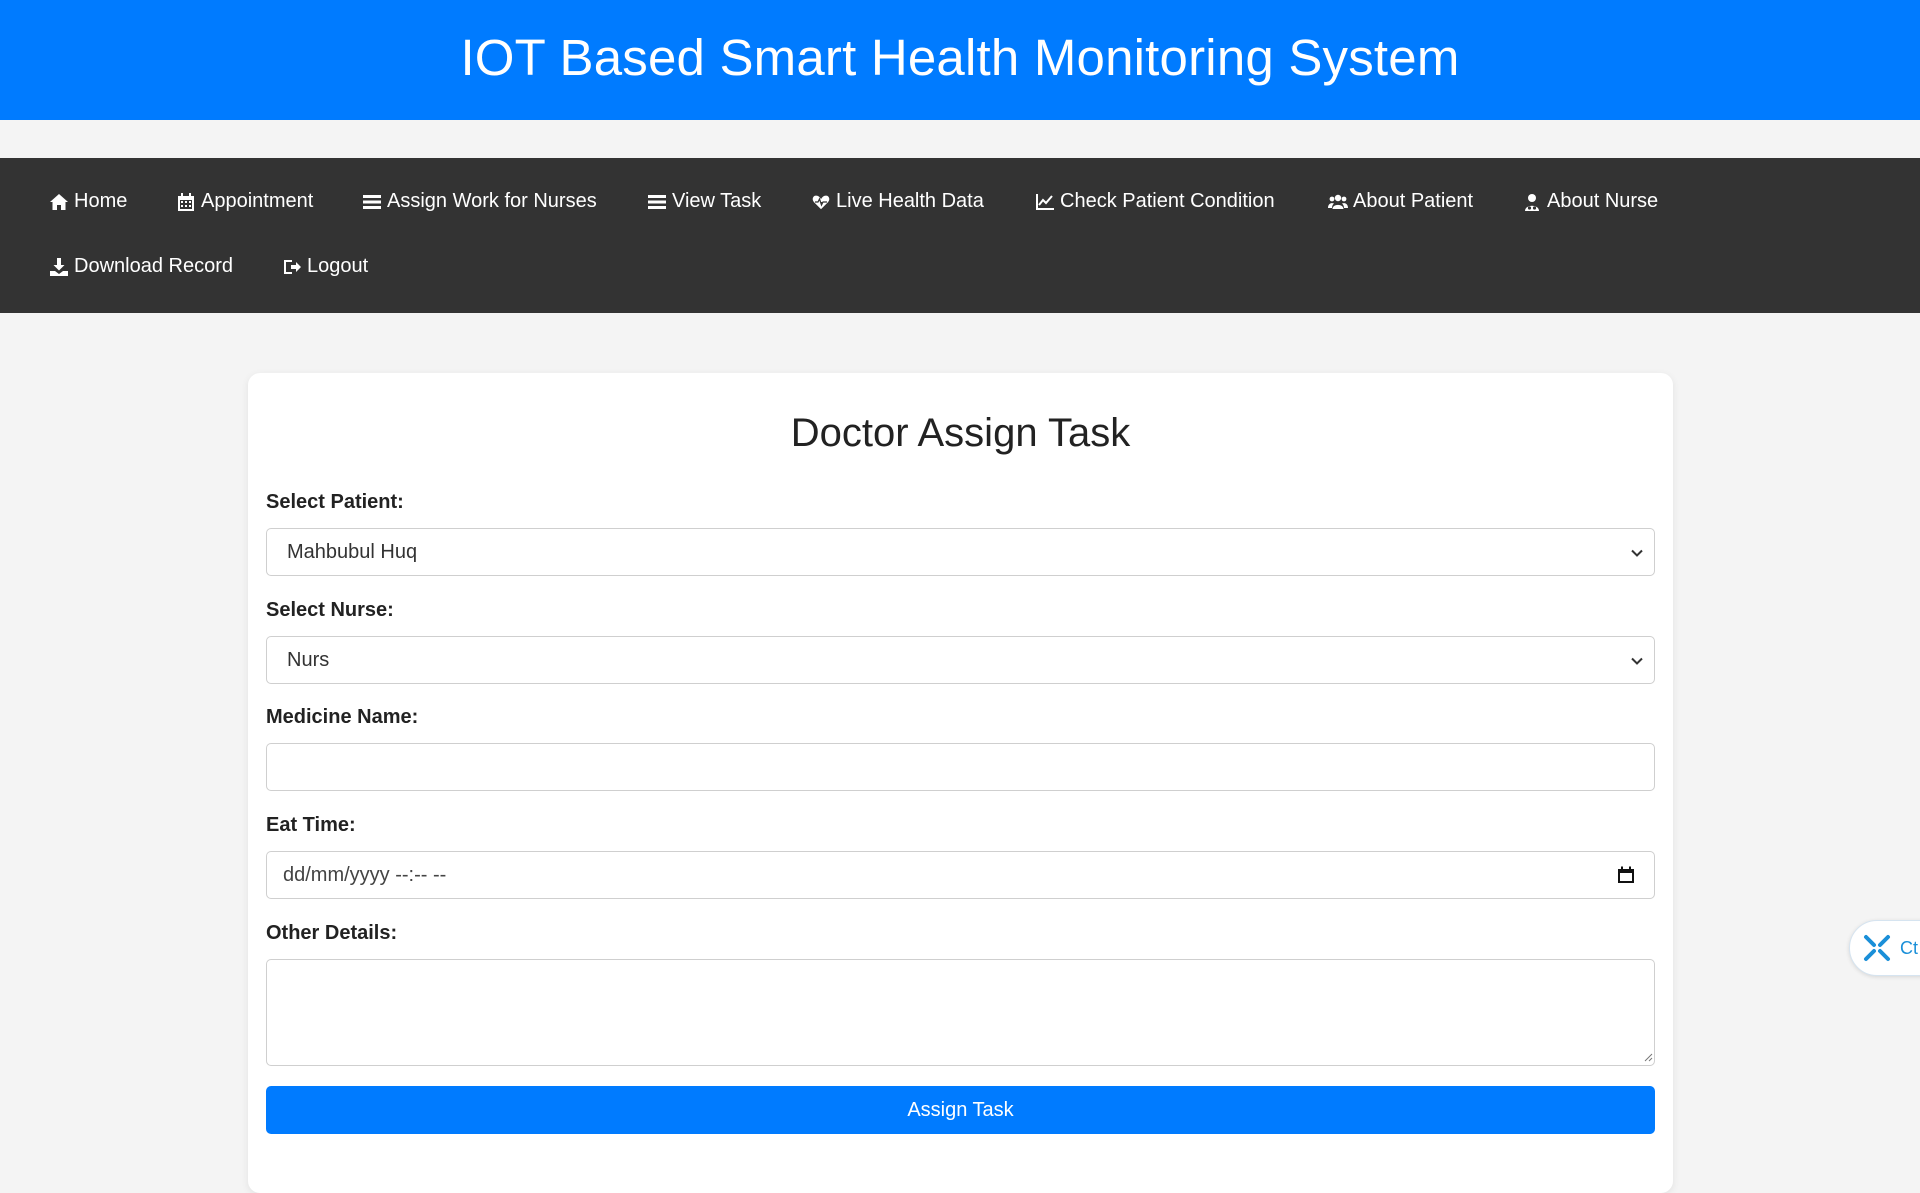  Describe the element at coordinates (308, 659) in the screenshot. I see `nurse-select-value: Nurs` at that location.